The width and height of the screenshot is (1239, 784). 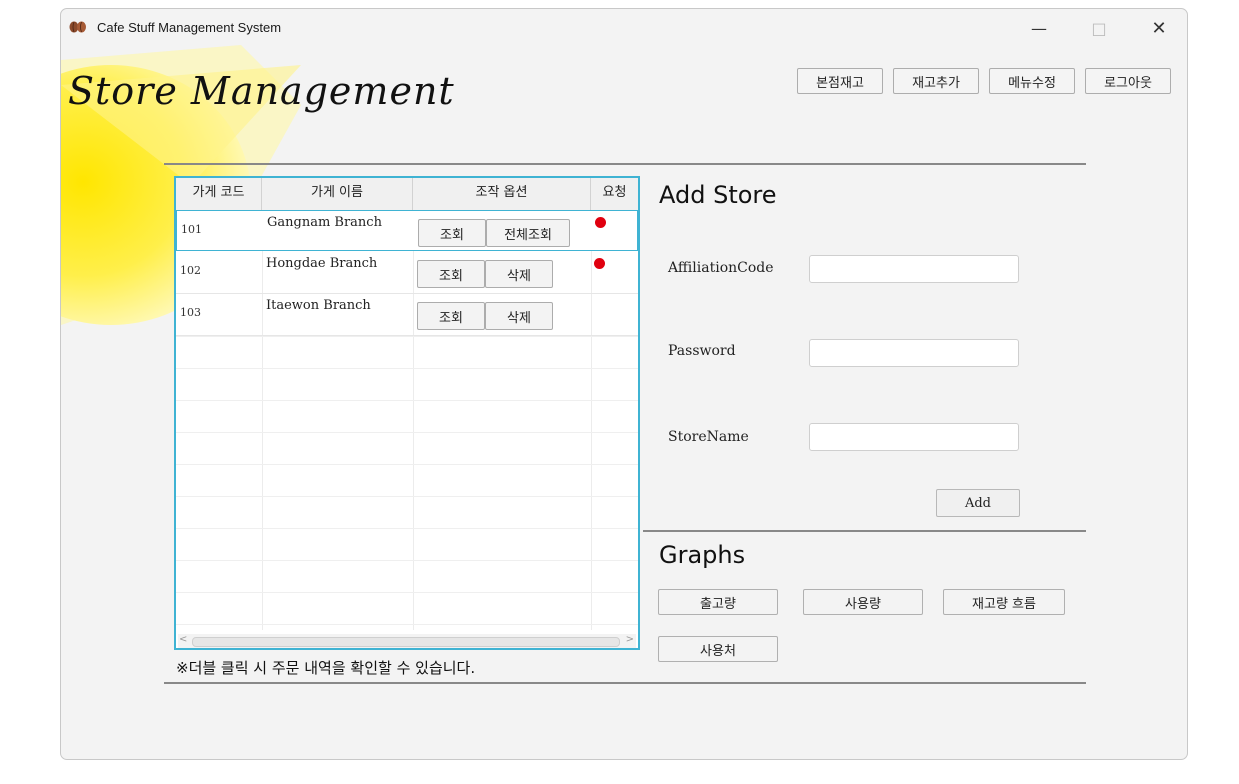 What do you see at coordinates (864, 531) in the screenshot?
I see `divider-middle` at bounding box center [864, 531].